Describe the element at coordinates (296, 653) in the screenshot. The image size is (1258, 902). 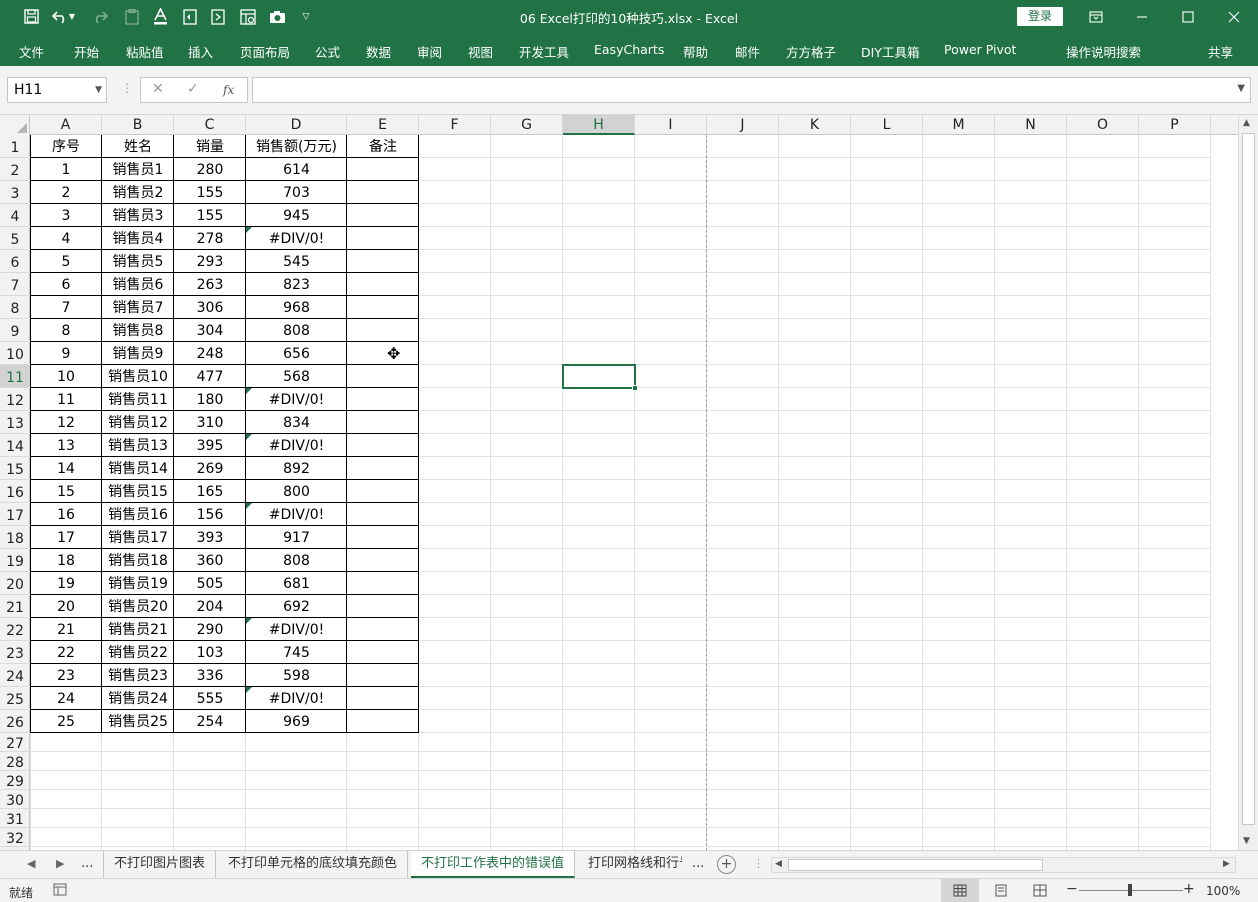
I see `cell-d23: 745` at that location.